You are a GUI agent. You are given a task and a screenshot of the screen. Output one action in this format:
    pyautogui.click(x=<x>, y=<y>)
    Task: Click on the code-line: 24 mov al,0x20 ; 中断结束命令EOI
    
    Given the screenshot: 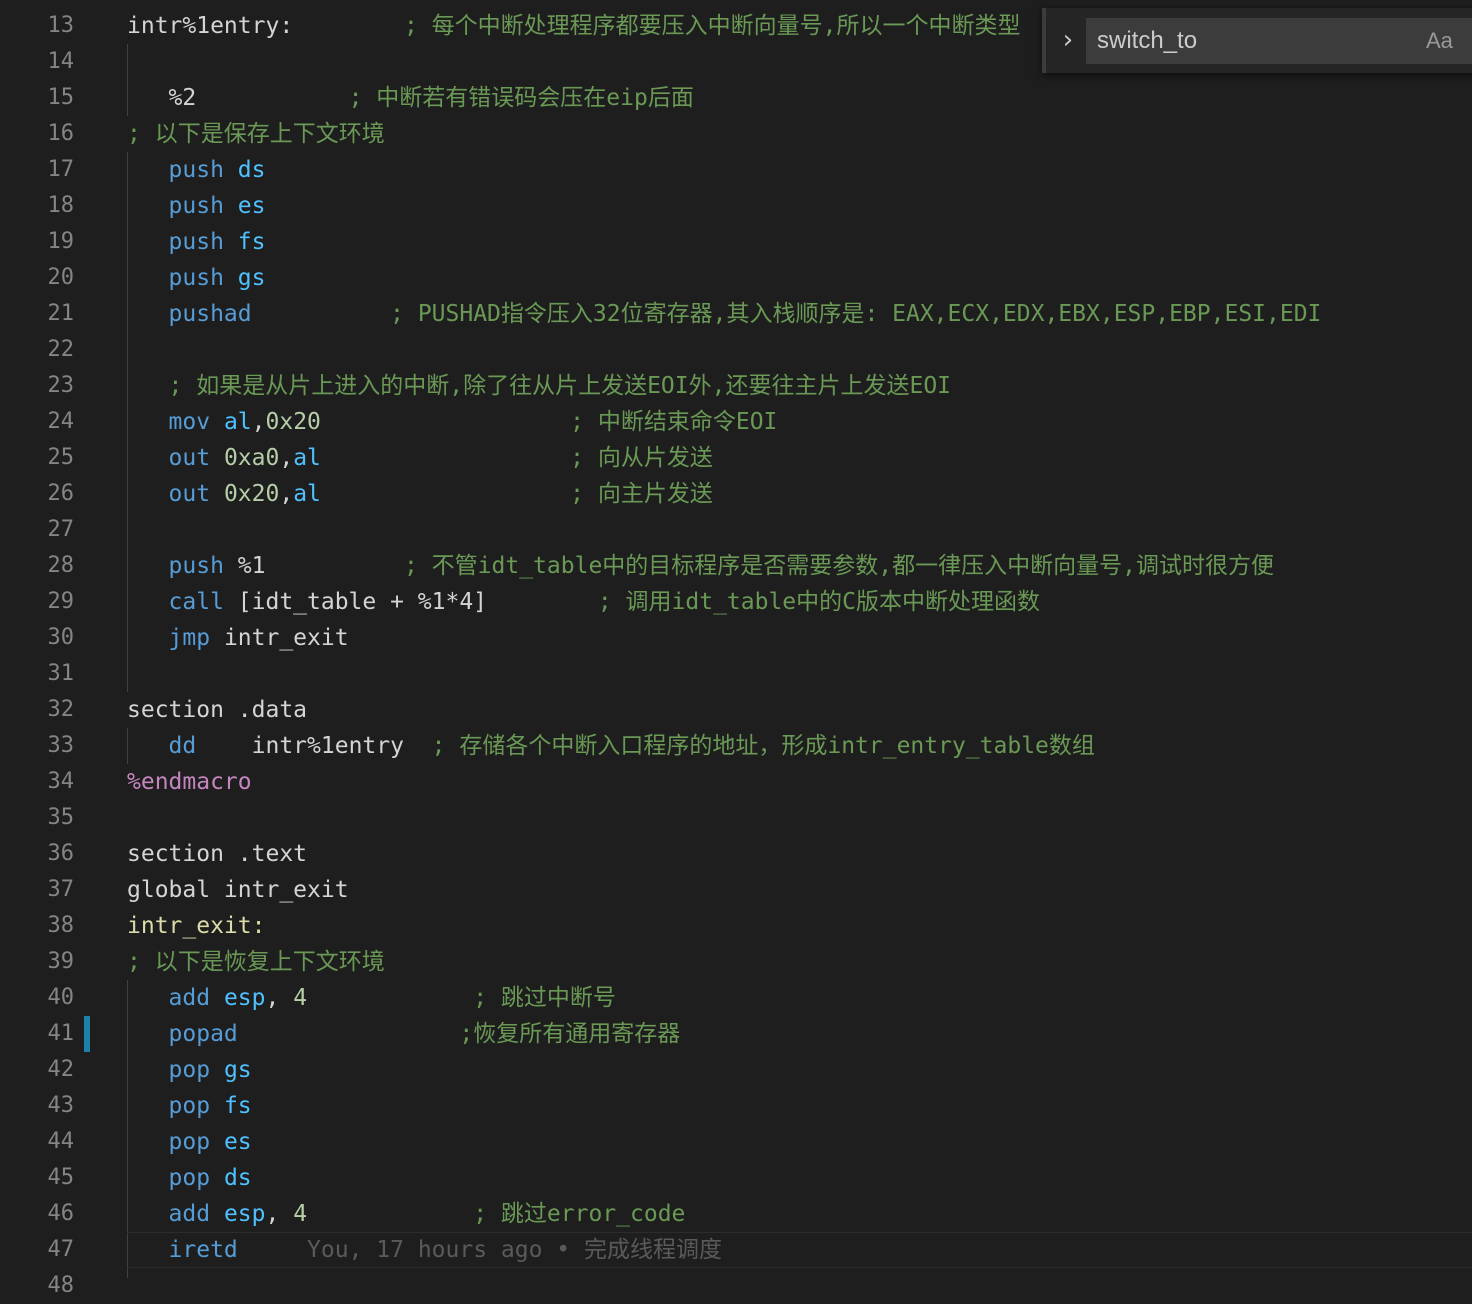 What is the action you would take?
    pyautogui.click(x=736, y=422)
    